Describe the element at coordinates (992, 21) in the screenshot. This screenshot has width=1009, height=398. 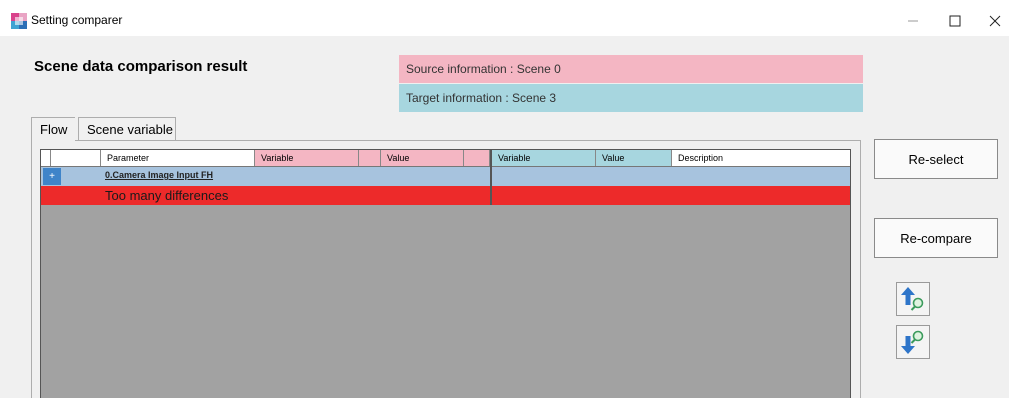
I see `close-icon` at that location.